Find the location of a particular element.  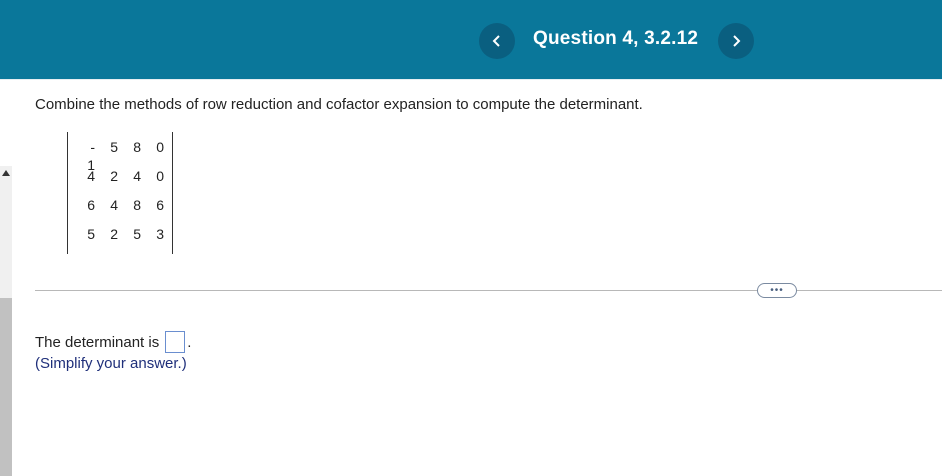

determinant-answer-input is located at coordinates (175, 342).